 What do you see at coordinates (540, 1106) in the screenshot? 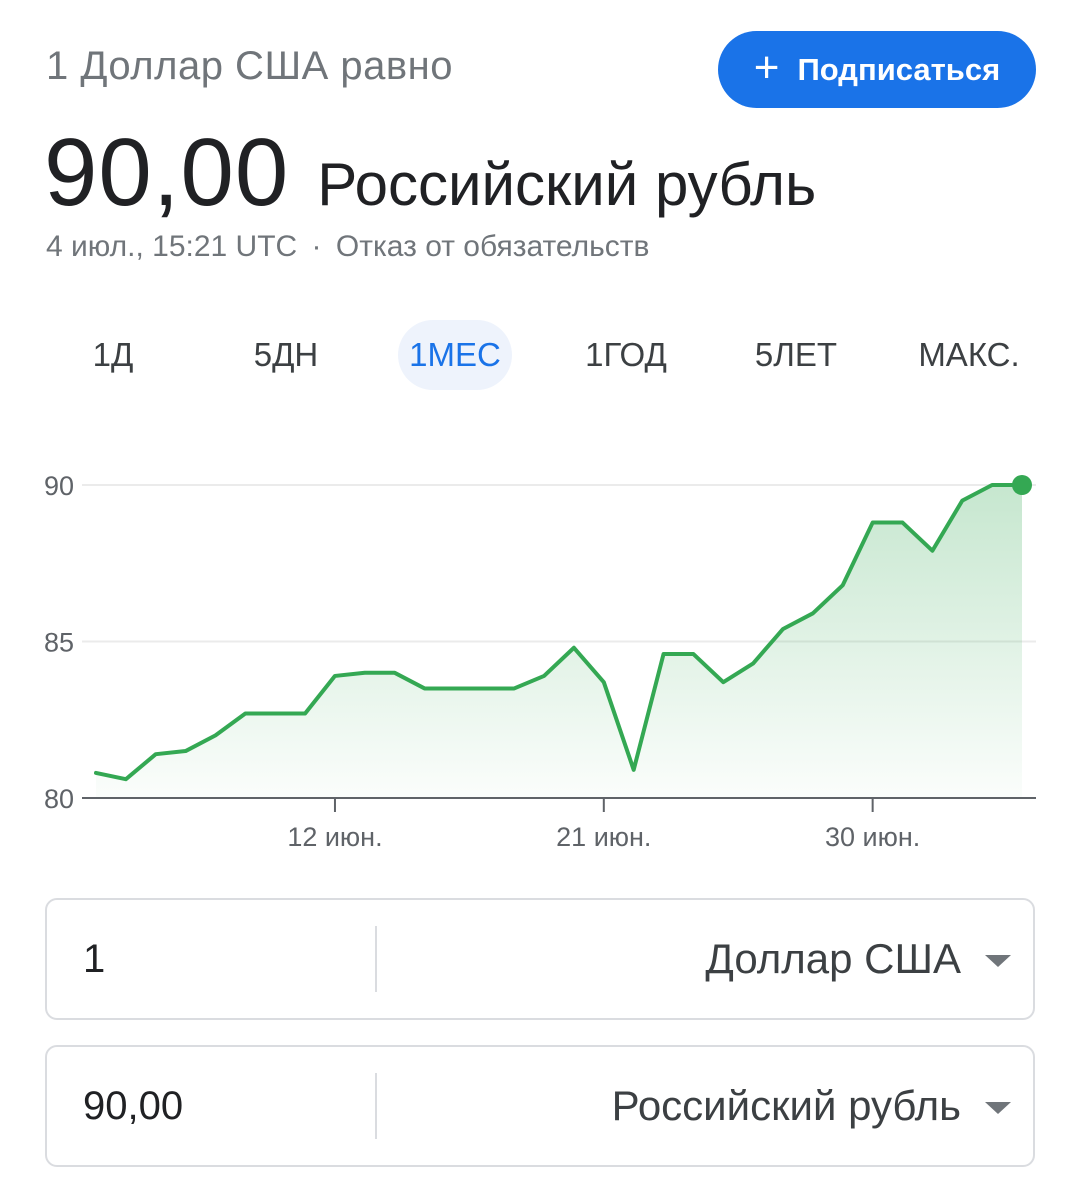
I see `converter-to: 90,00 Российский рубль` at bounding box center [540, 1106].